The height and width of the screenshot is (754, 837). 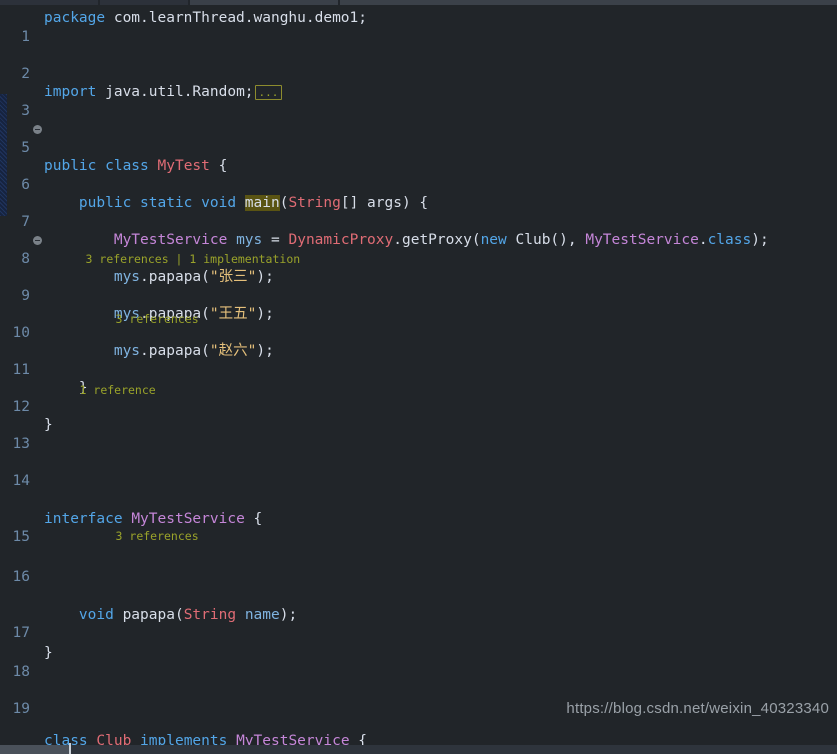 I want to click on line-number: 16, so click(x=21, y=576).